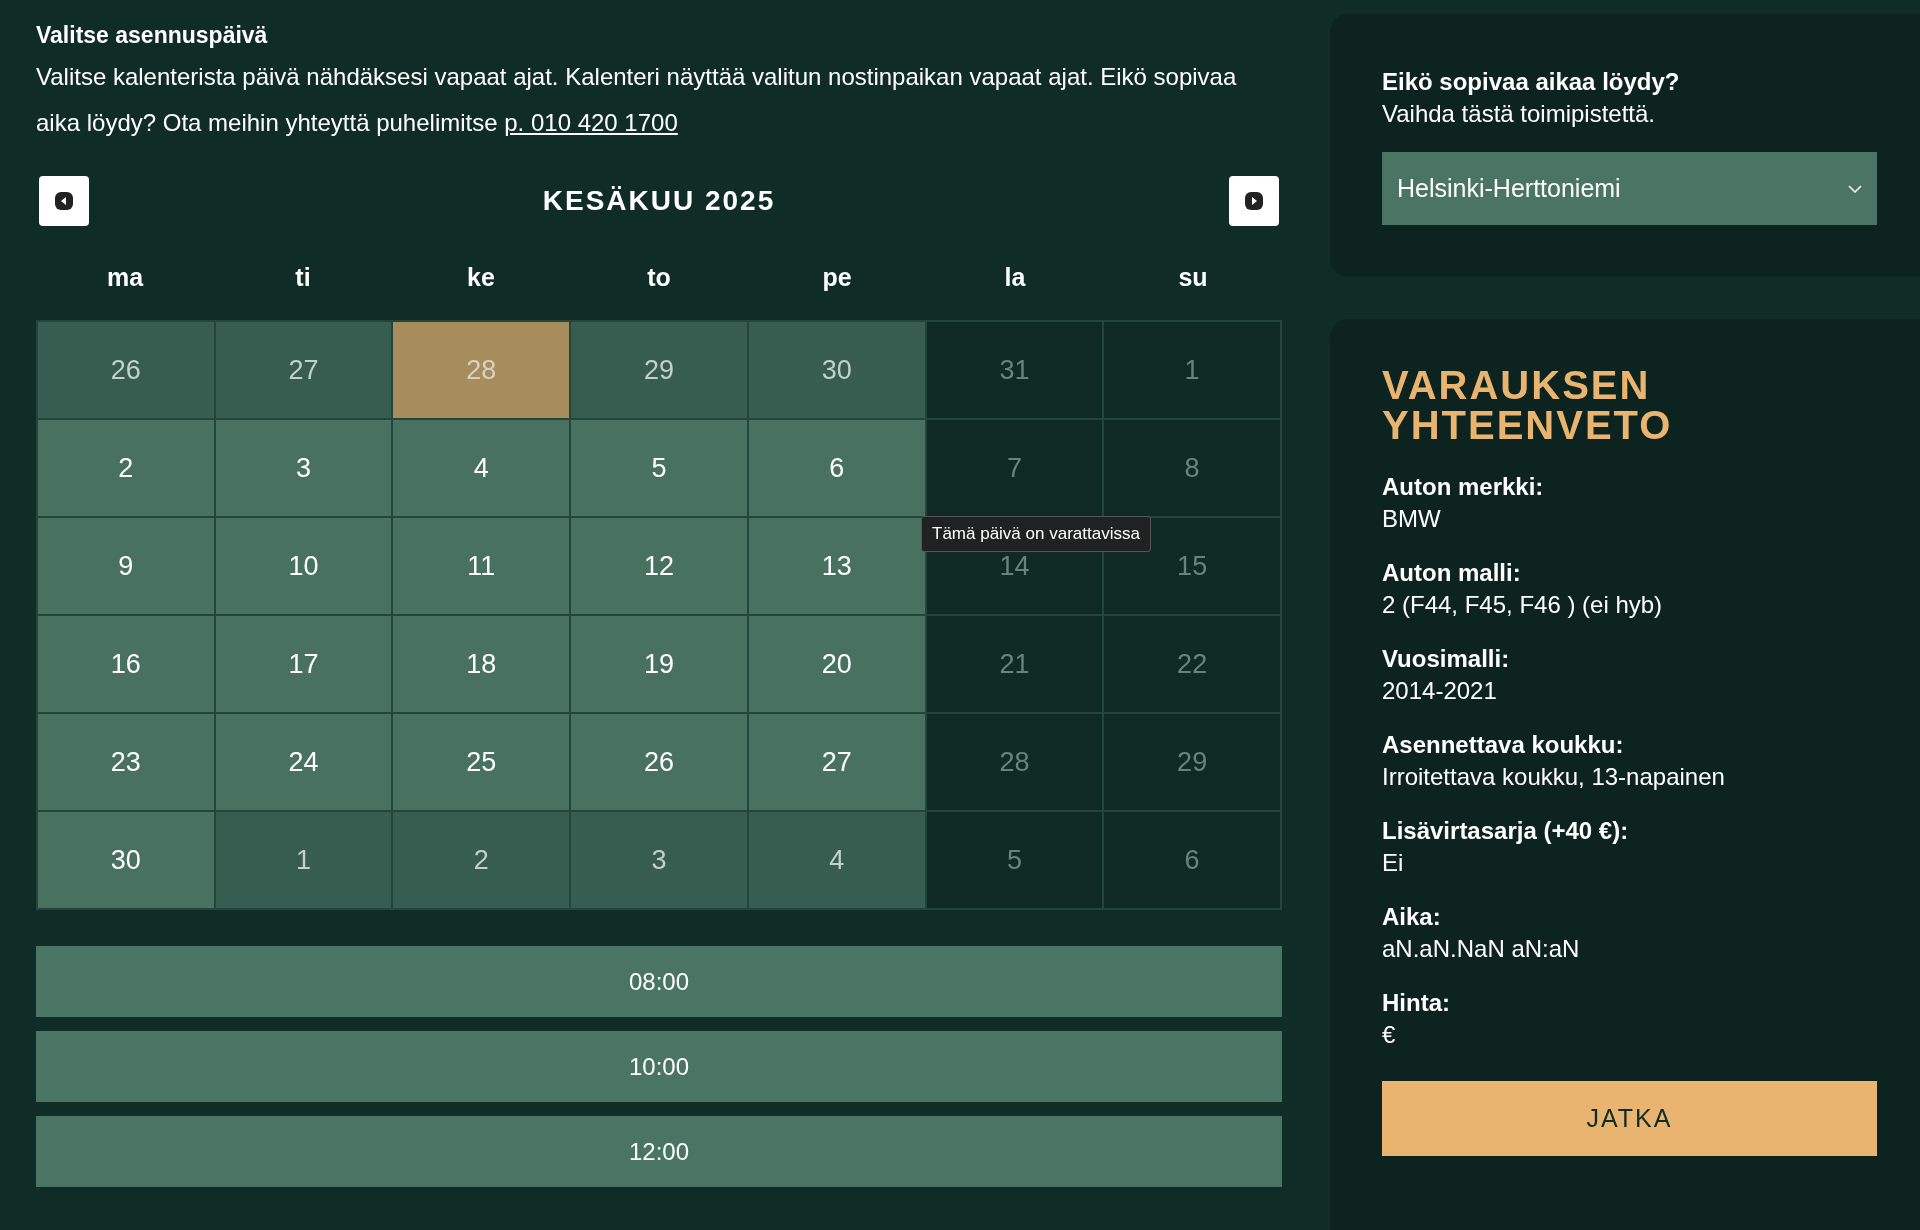 This screenshot has height=1230, width=1920. I want to click on calendar-day: 16, so click(126, 664).